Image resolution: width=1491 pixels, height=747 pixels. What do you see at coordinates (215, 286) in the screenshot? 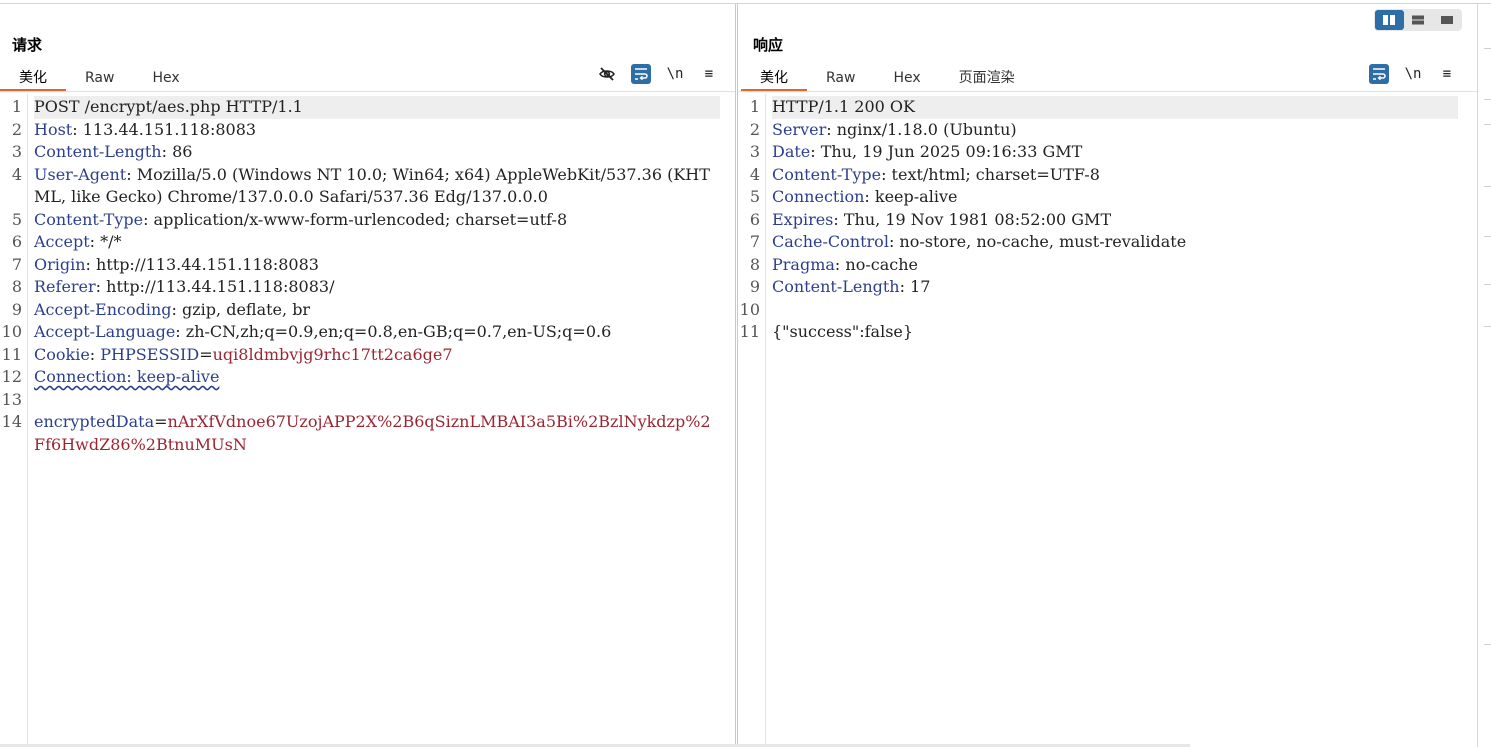
I see `code-token: : http://113.44.151.118:8083/` at bounding box center [215, 286].